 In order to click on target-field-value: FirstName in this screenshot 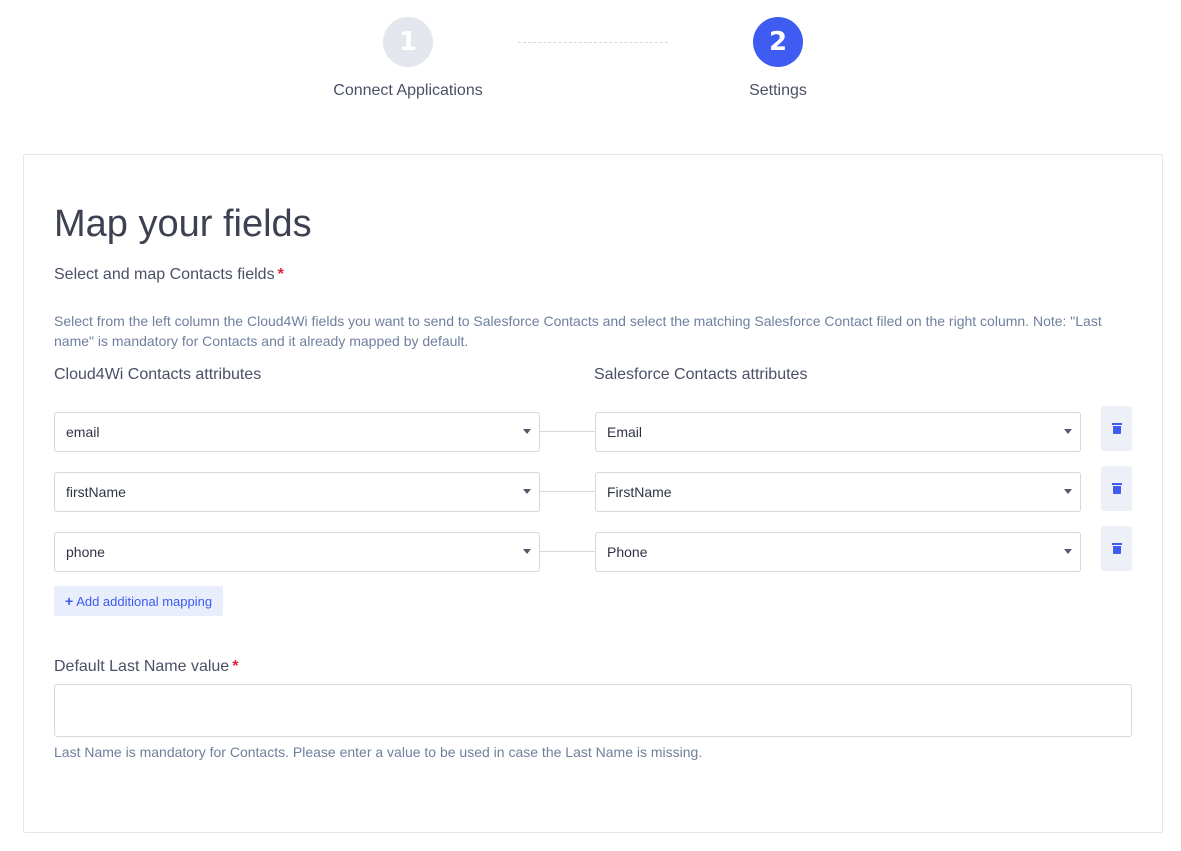, I will do `click(639, 492)`.